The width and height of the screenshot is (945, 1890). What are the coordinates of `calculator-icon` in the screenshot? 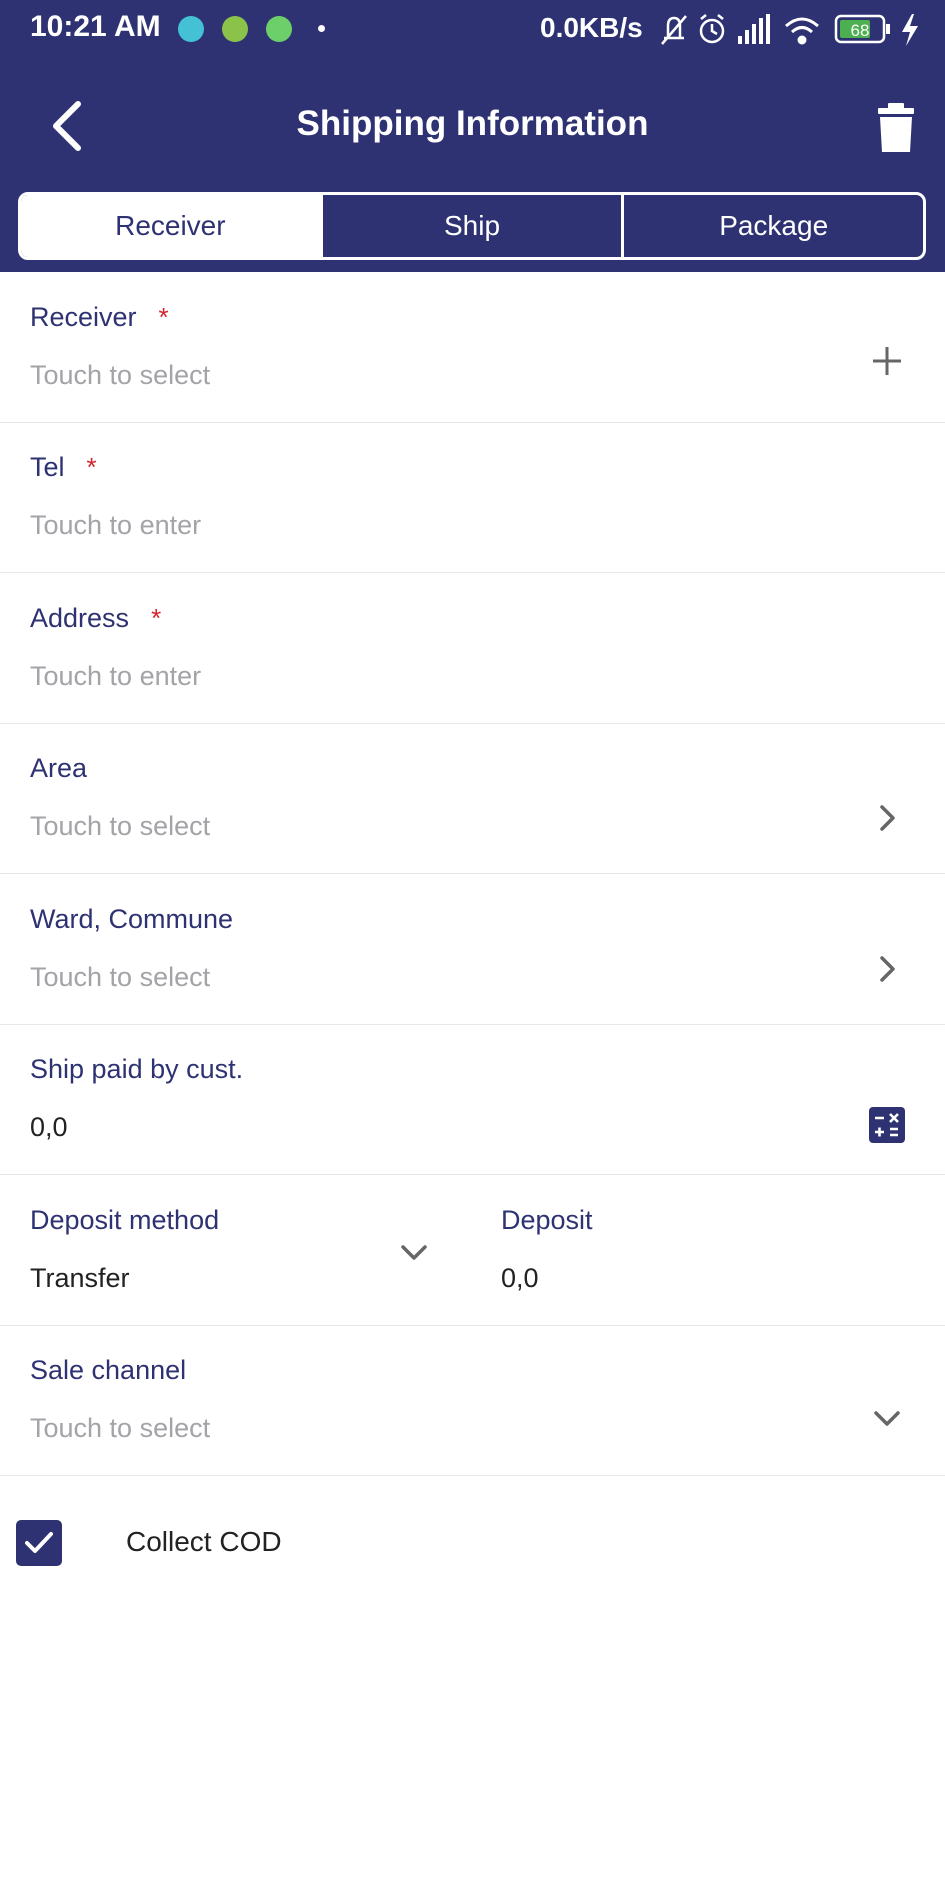 It's located at (887, 1125).